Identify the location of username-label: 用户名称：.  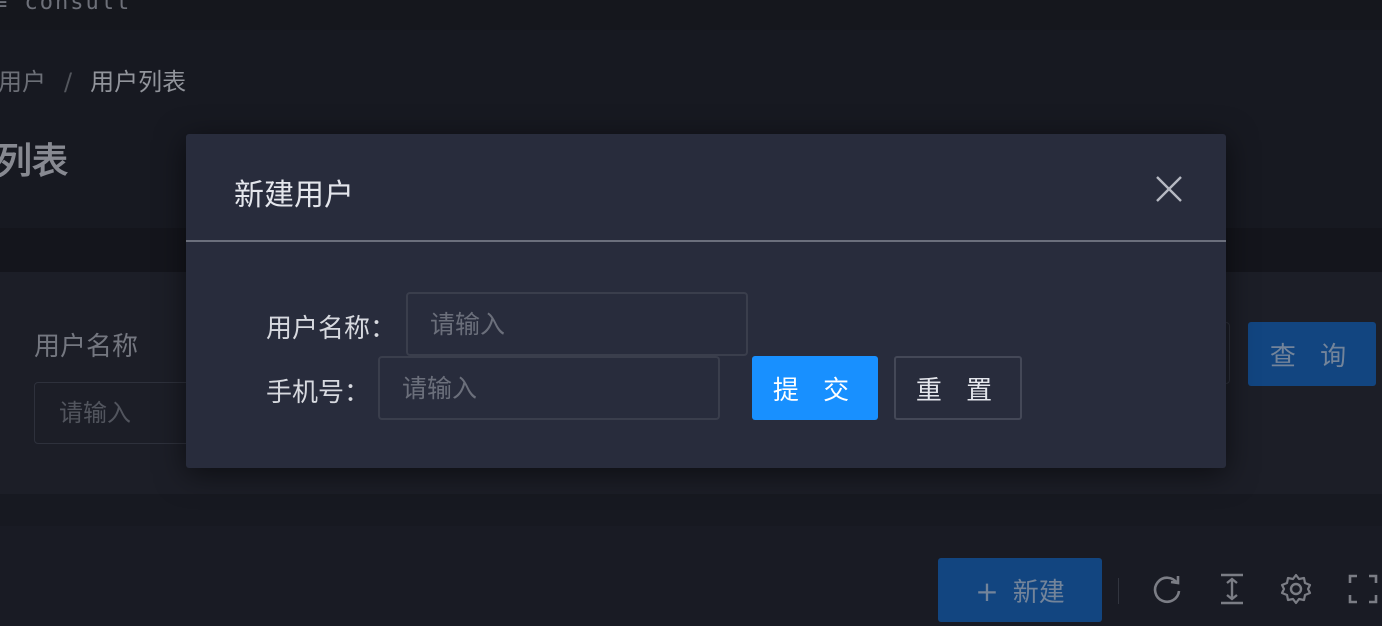
(331, 329).